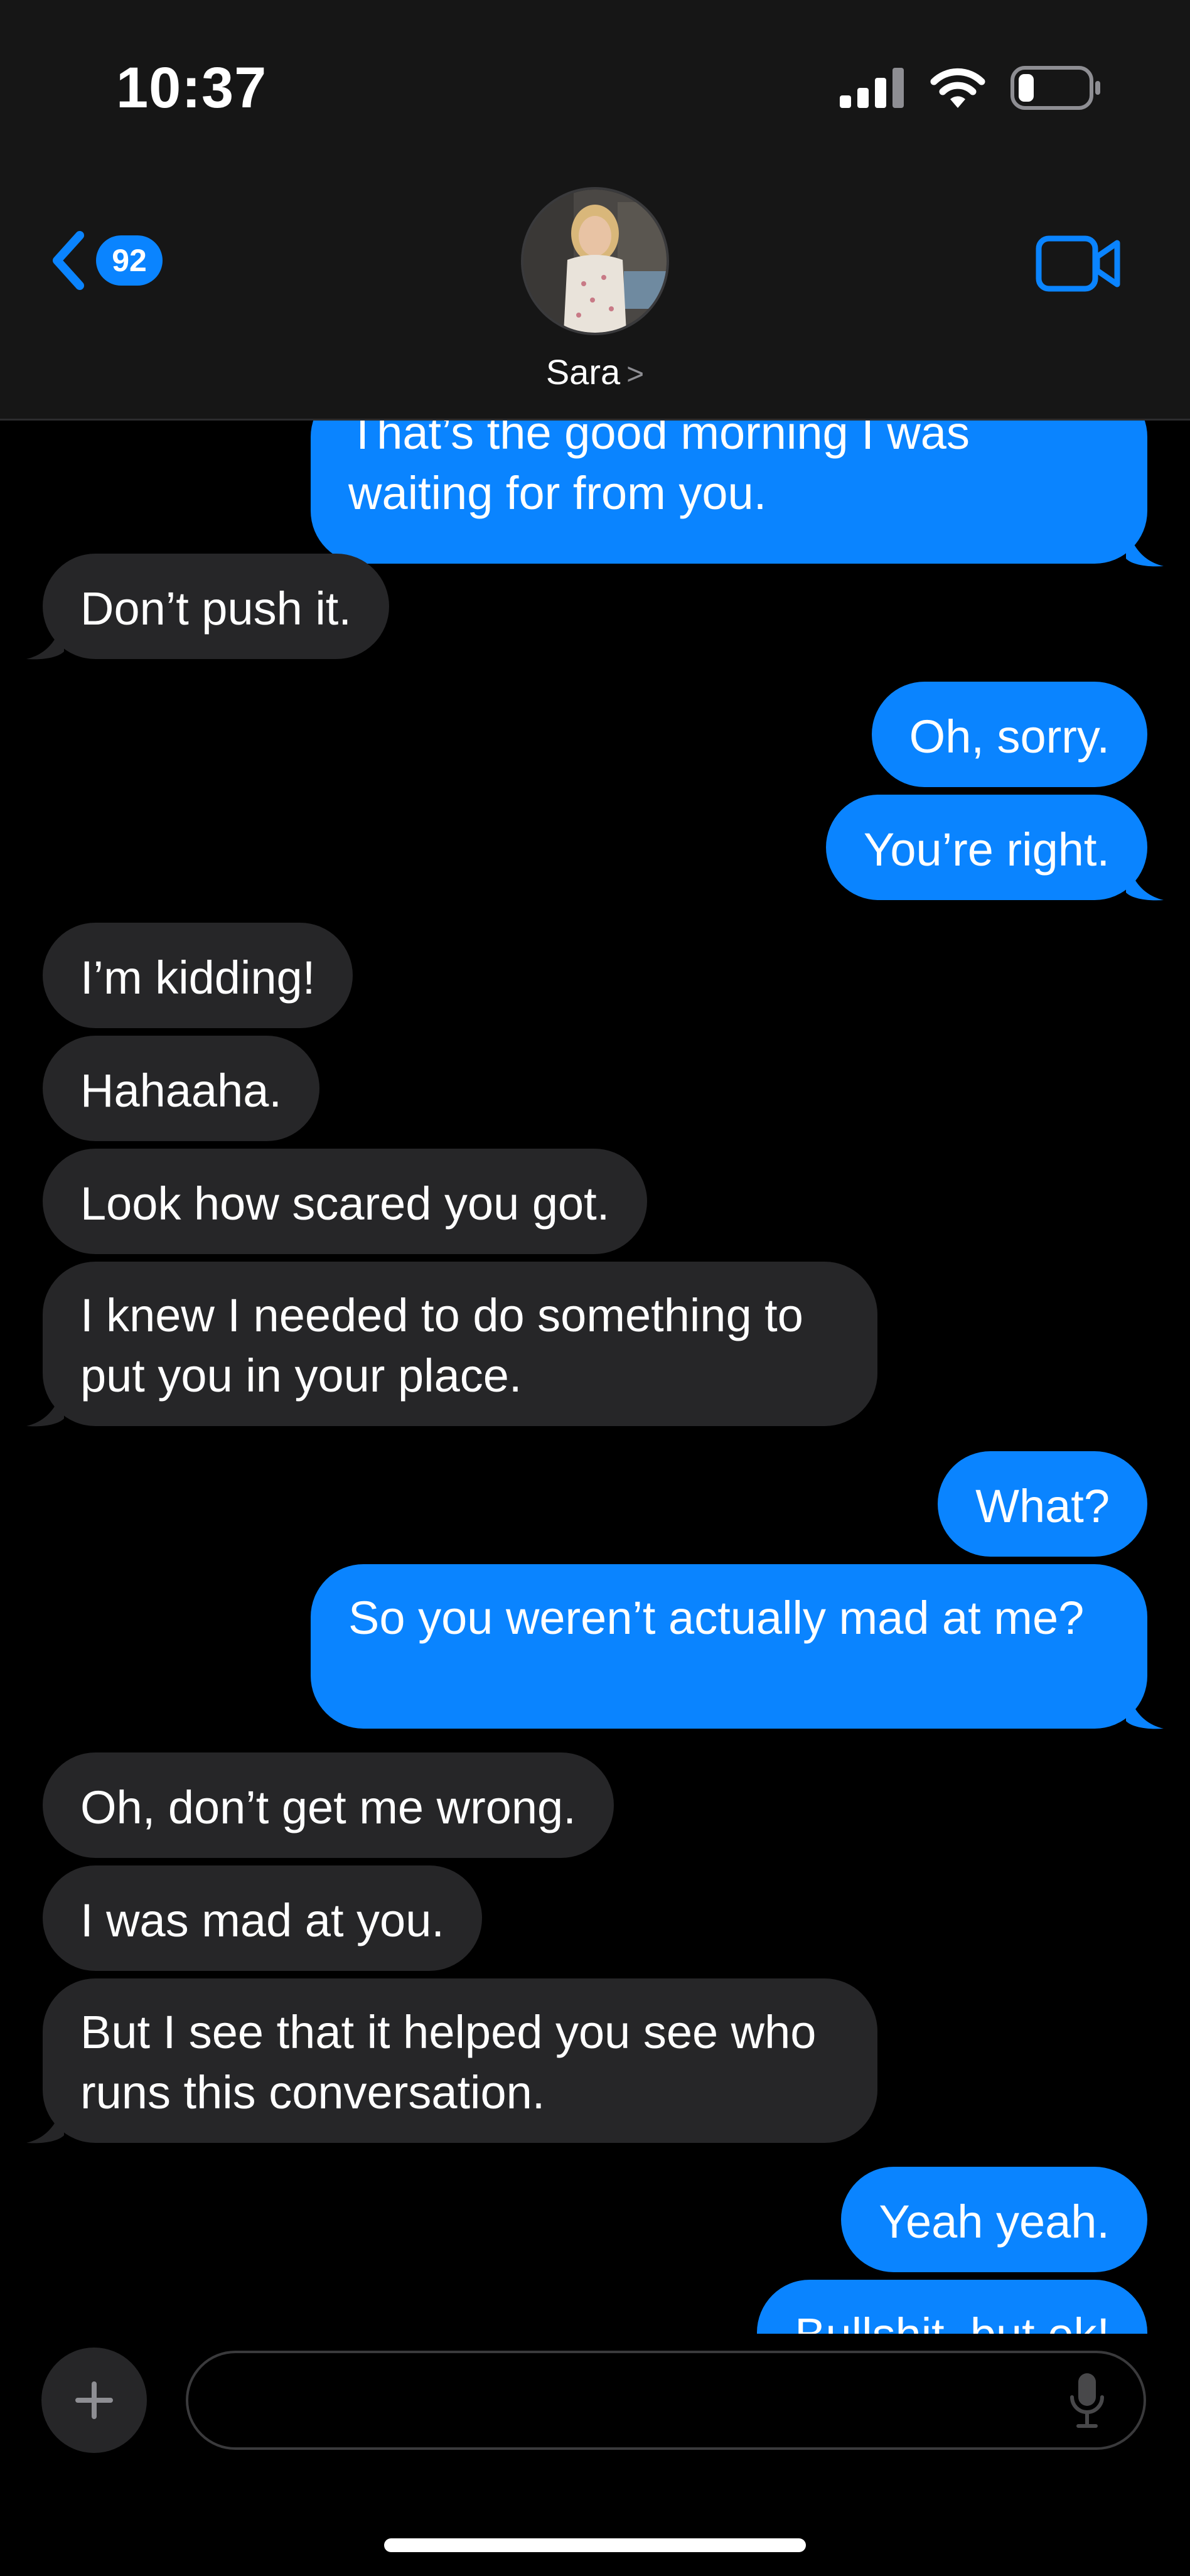  Describe the element at coordinates (957, 88) in the screenshot. I see `wifi-icon` at that location.